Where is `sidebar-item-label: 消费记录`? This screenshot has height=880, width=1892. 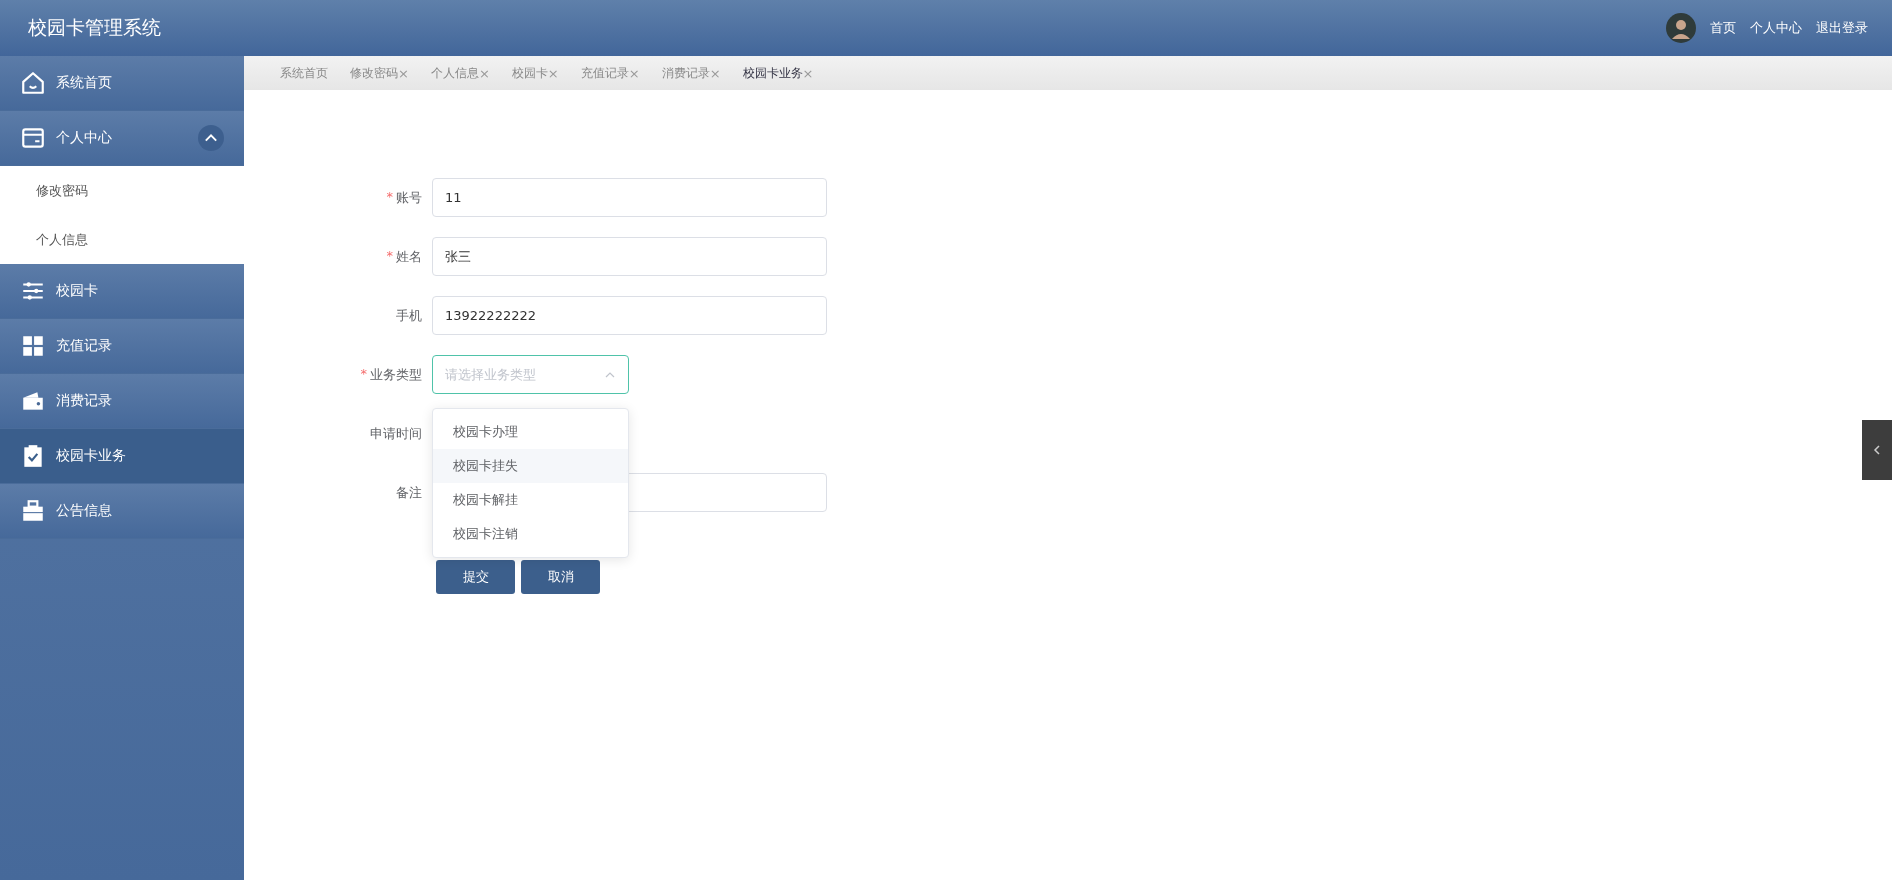
sidebar-item-label: 消费记录 is located at coordinates (84, 401).